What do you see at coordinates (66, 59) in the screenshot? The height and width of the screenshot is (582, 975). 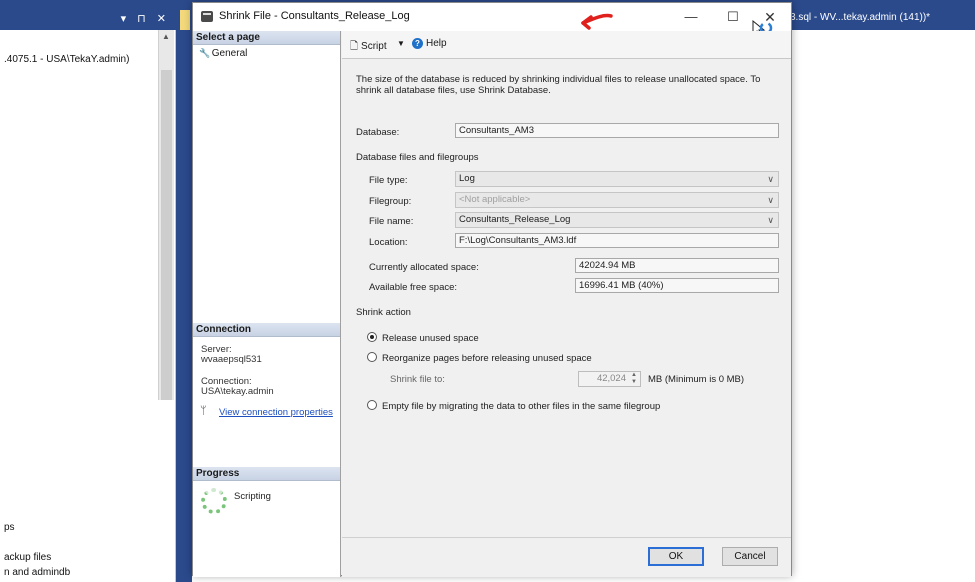 I see `tree-node-server: .4075.1 - USA\TekaY.admin)` at bounding box center [66, 59].